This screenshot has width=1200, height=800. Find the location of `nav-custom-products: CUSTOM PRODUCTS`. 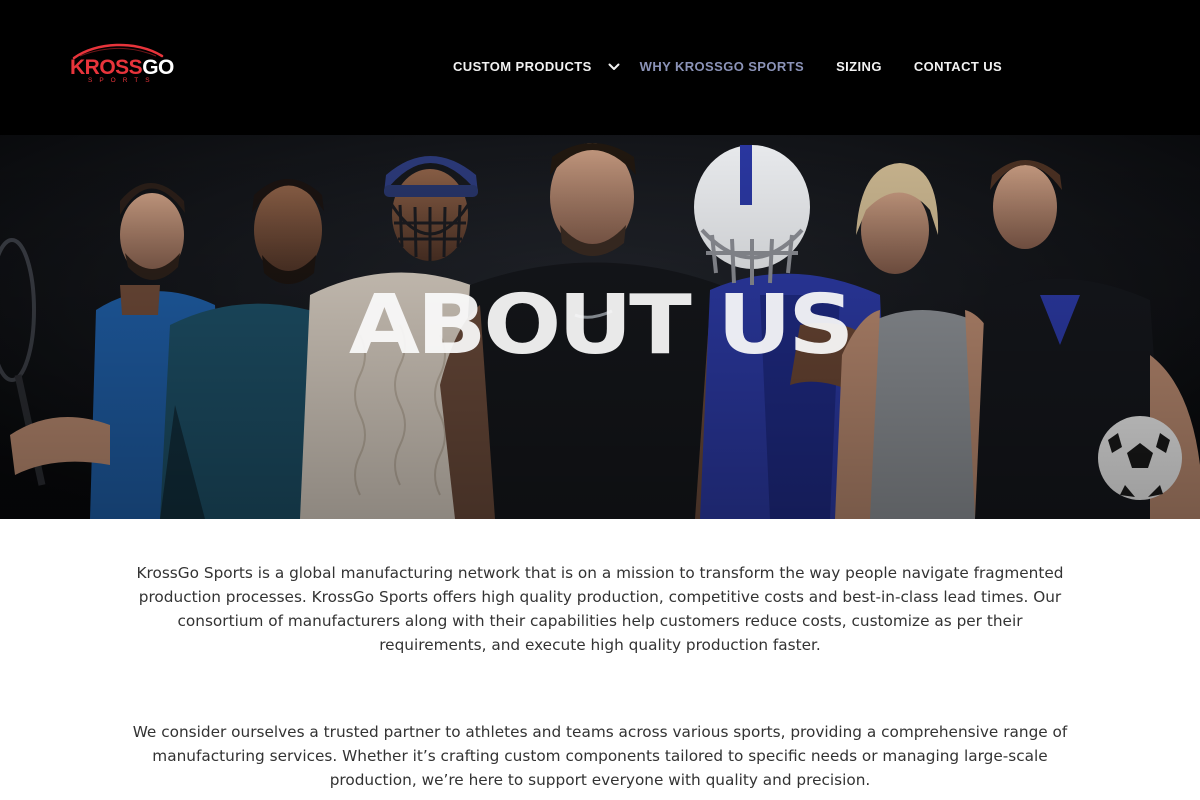

nav-custom-products: CUSTOM PRODUCTS is located at coordinates (522, 67).